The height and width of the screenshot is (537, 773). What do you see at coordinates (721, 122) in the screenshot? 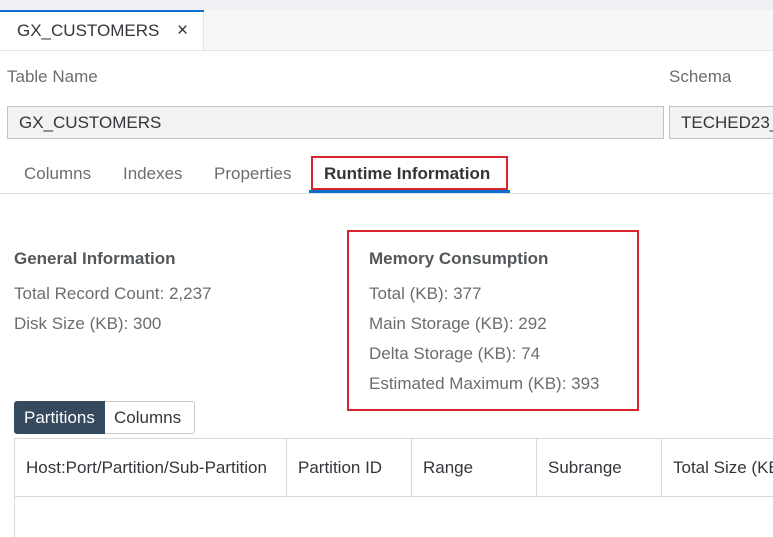
I see `schema-field: TECHED23_` at bounding box center [721, 122].